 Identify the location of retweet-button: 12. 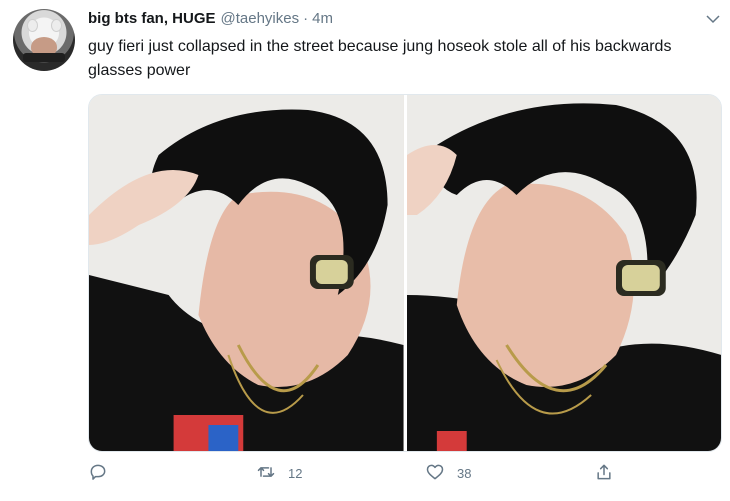
(279, 473).